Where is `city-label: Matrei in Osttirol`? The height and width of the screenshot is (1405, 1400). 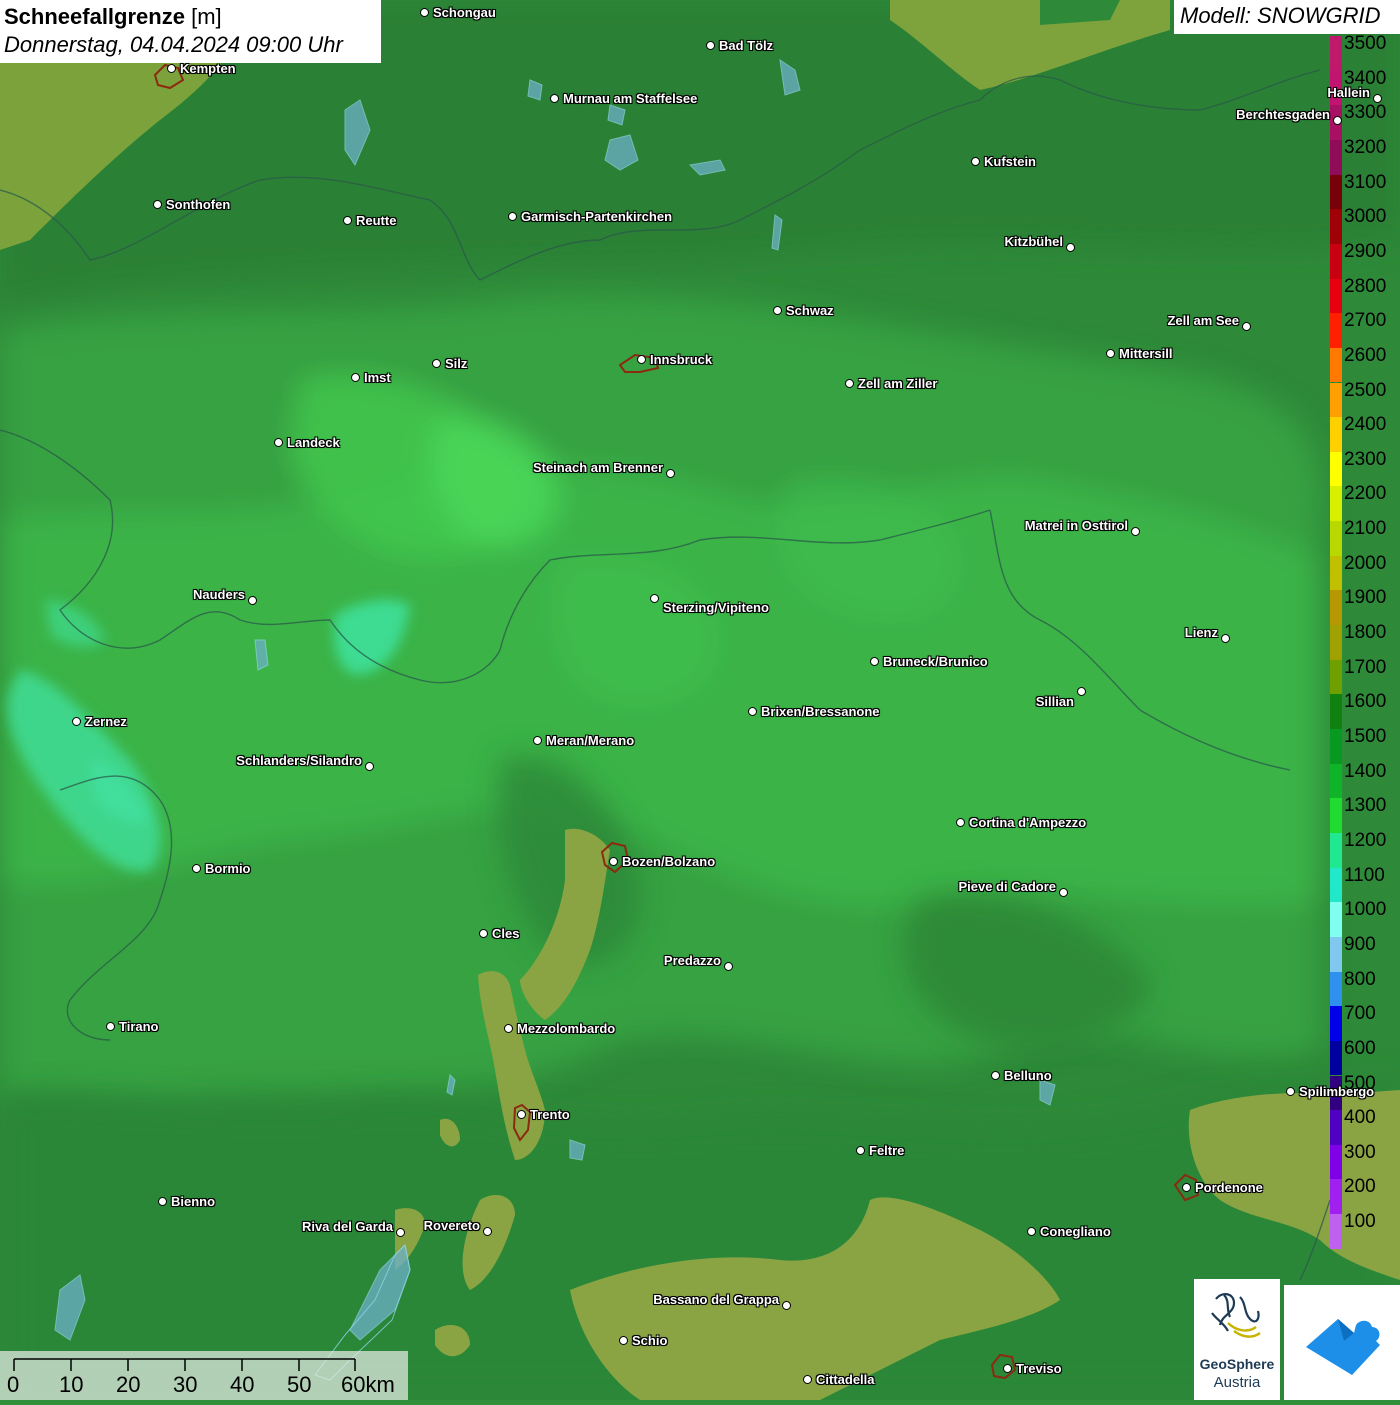 city-label: Matrei in Osttirol is located at coordinates (1076, 525).